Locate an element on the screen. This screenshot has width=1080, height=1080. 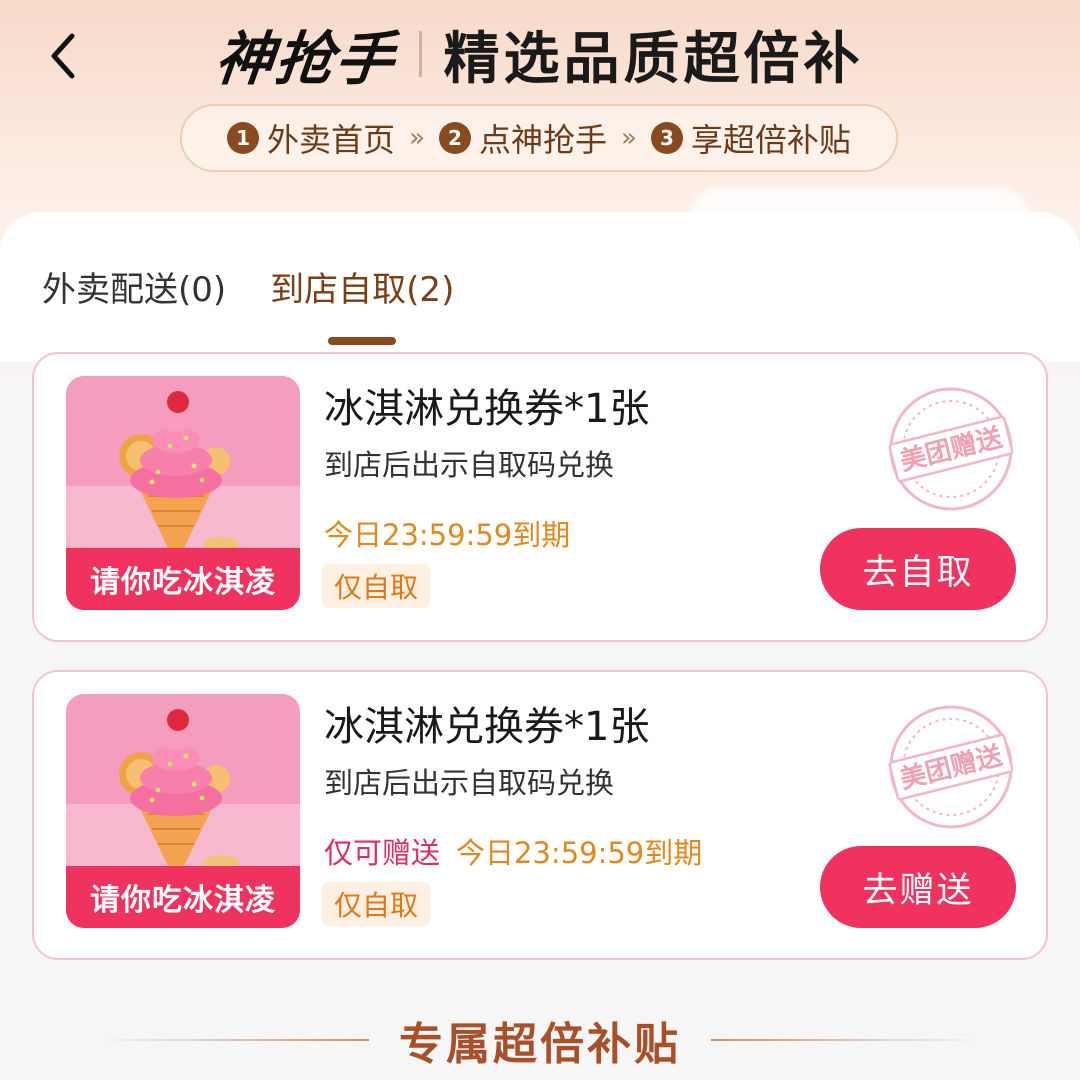
header-title: 神抢手 精选品质超倍补 is located at coordinates (540, 55).